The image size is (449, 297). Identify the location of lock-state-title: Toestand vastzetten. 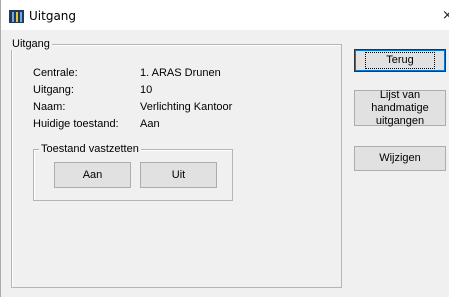
(90, 149).